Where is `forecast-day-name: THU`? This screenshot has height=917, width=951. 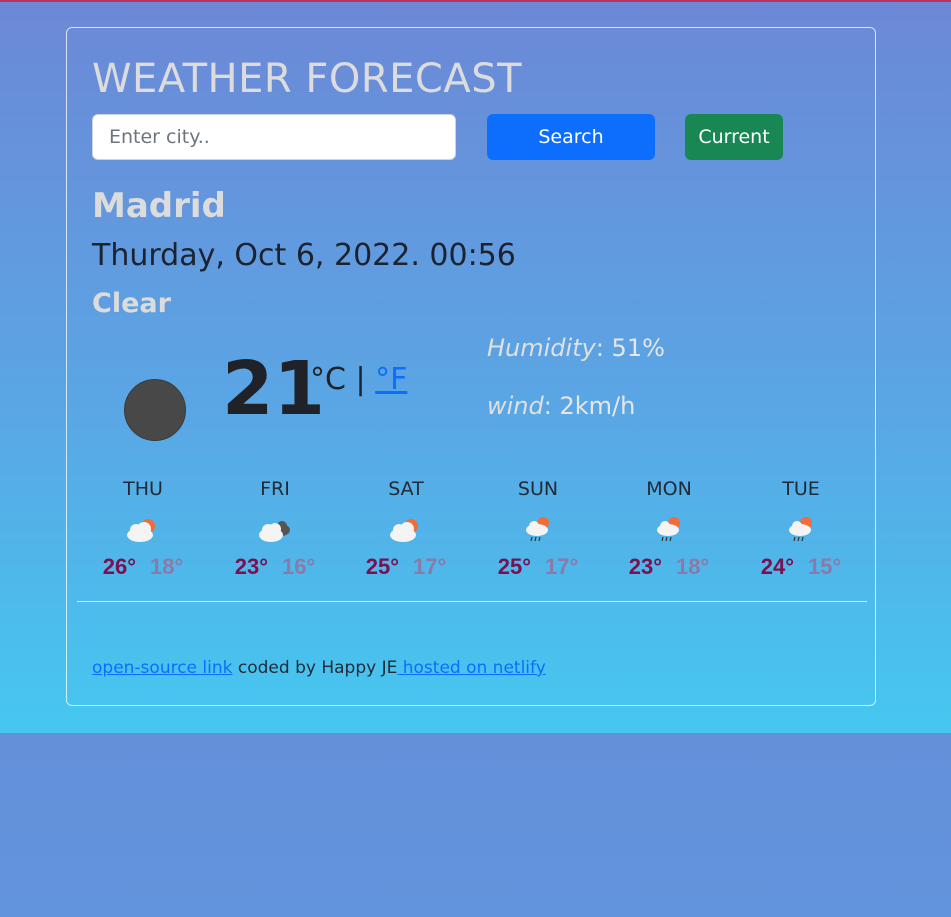 forecast-day-name: THU is located at coordinates (143, 489).